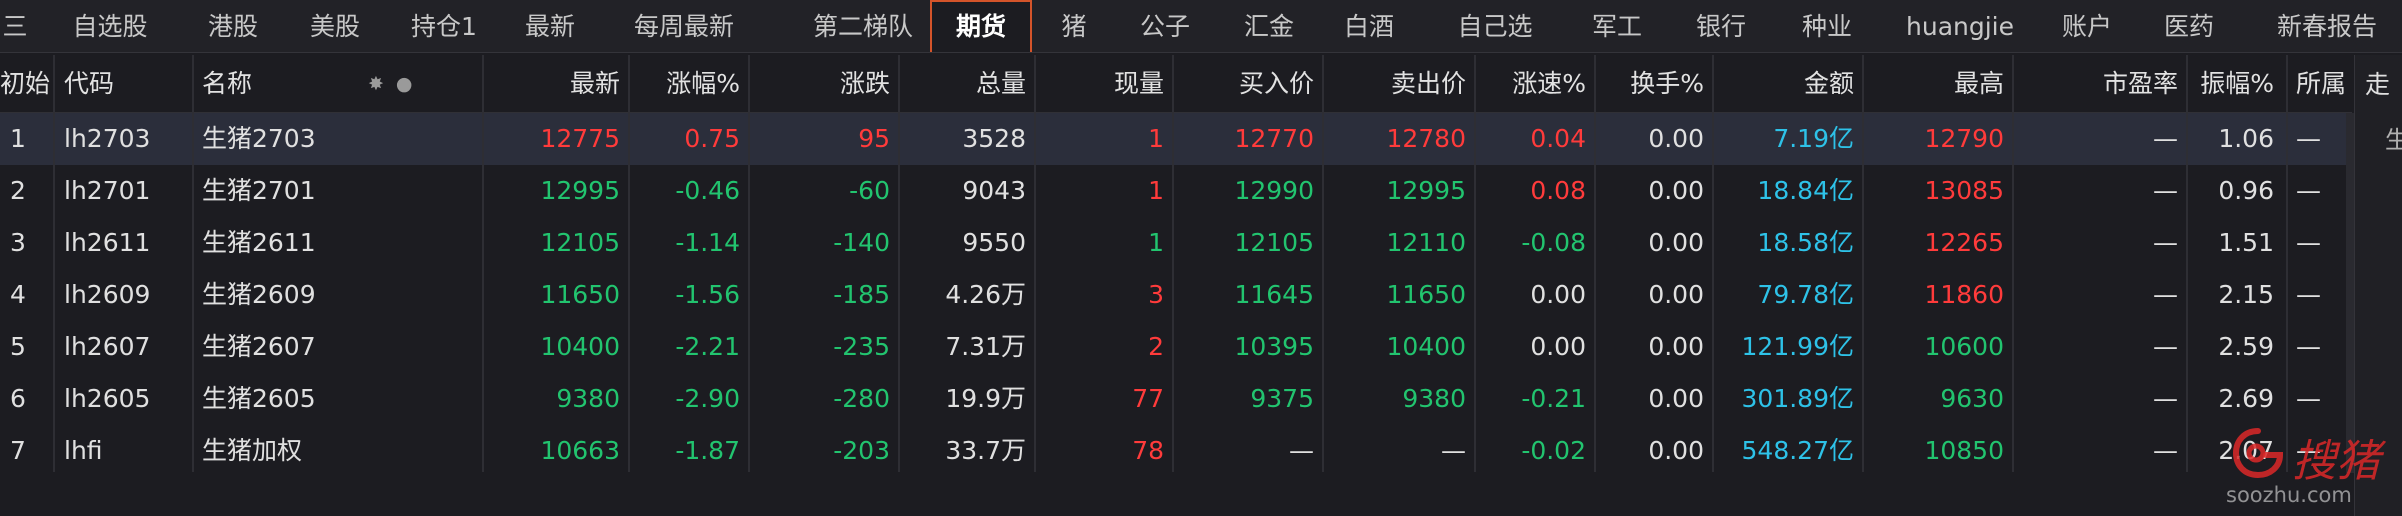 The height and width of the screenshot is (516, 2402). Describe the element at coordinates (1074, 26) in the screenshot. I see `tab-9: 猪` at that location.